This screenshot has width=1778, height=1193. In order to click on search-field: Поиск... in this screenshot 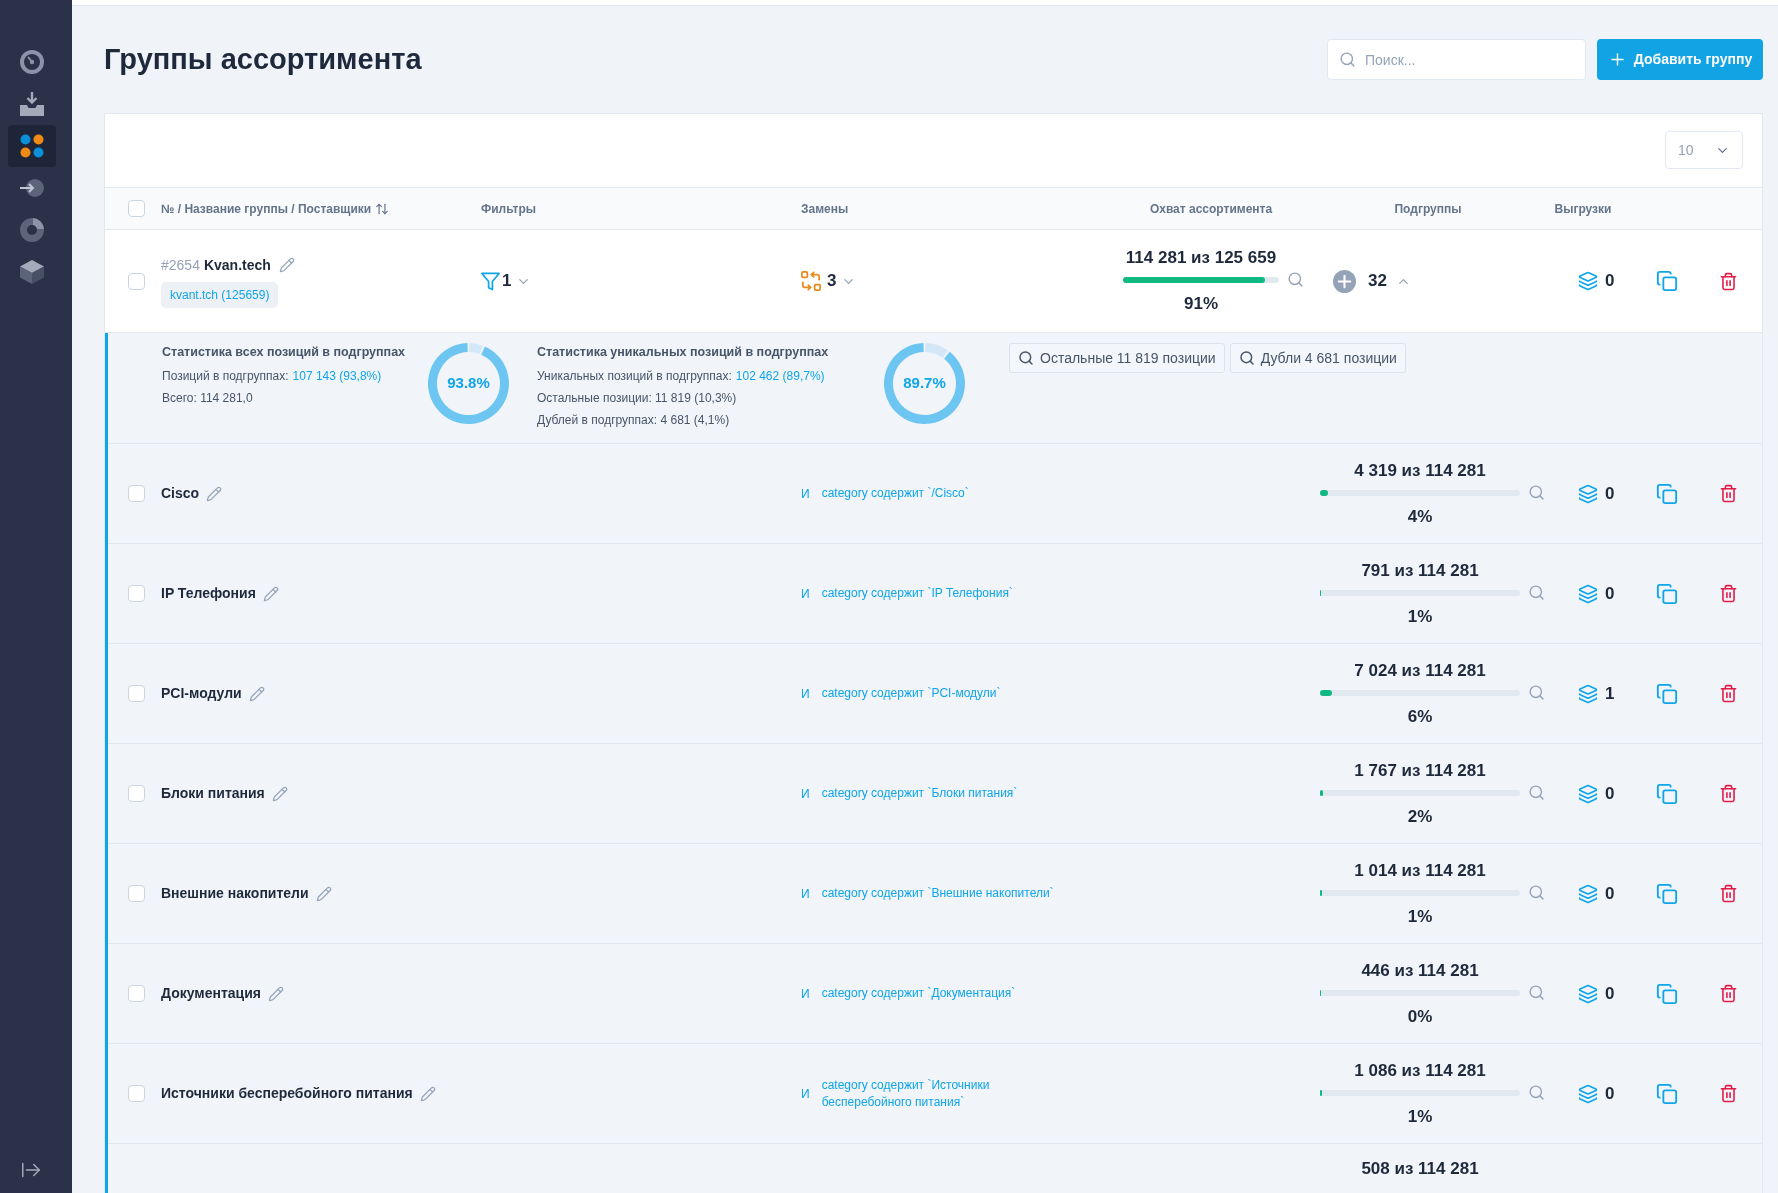, I will do `click(1456, 59)`.